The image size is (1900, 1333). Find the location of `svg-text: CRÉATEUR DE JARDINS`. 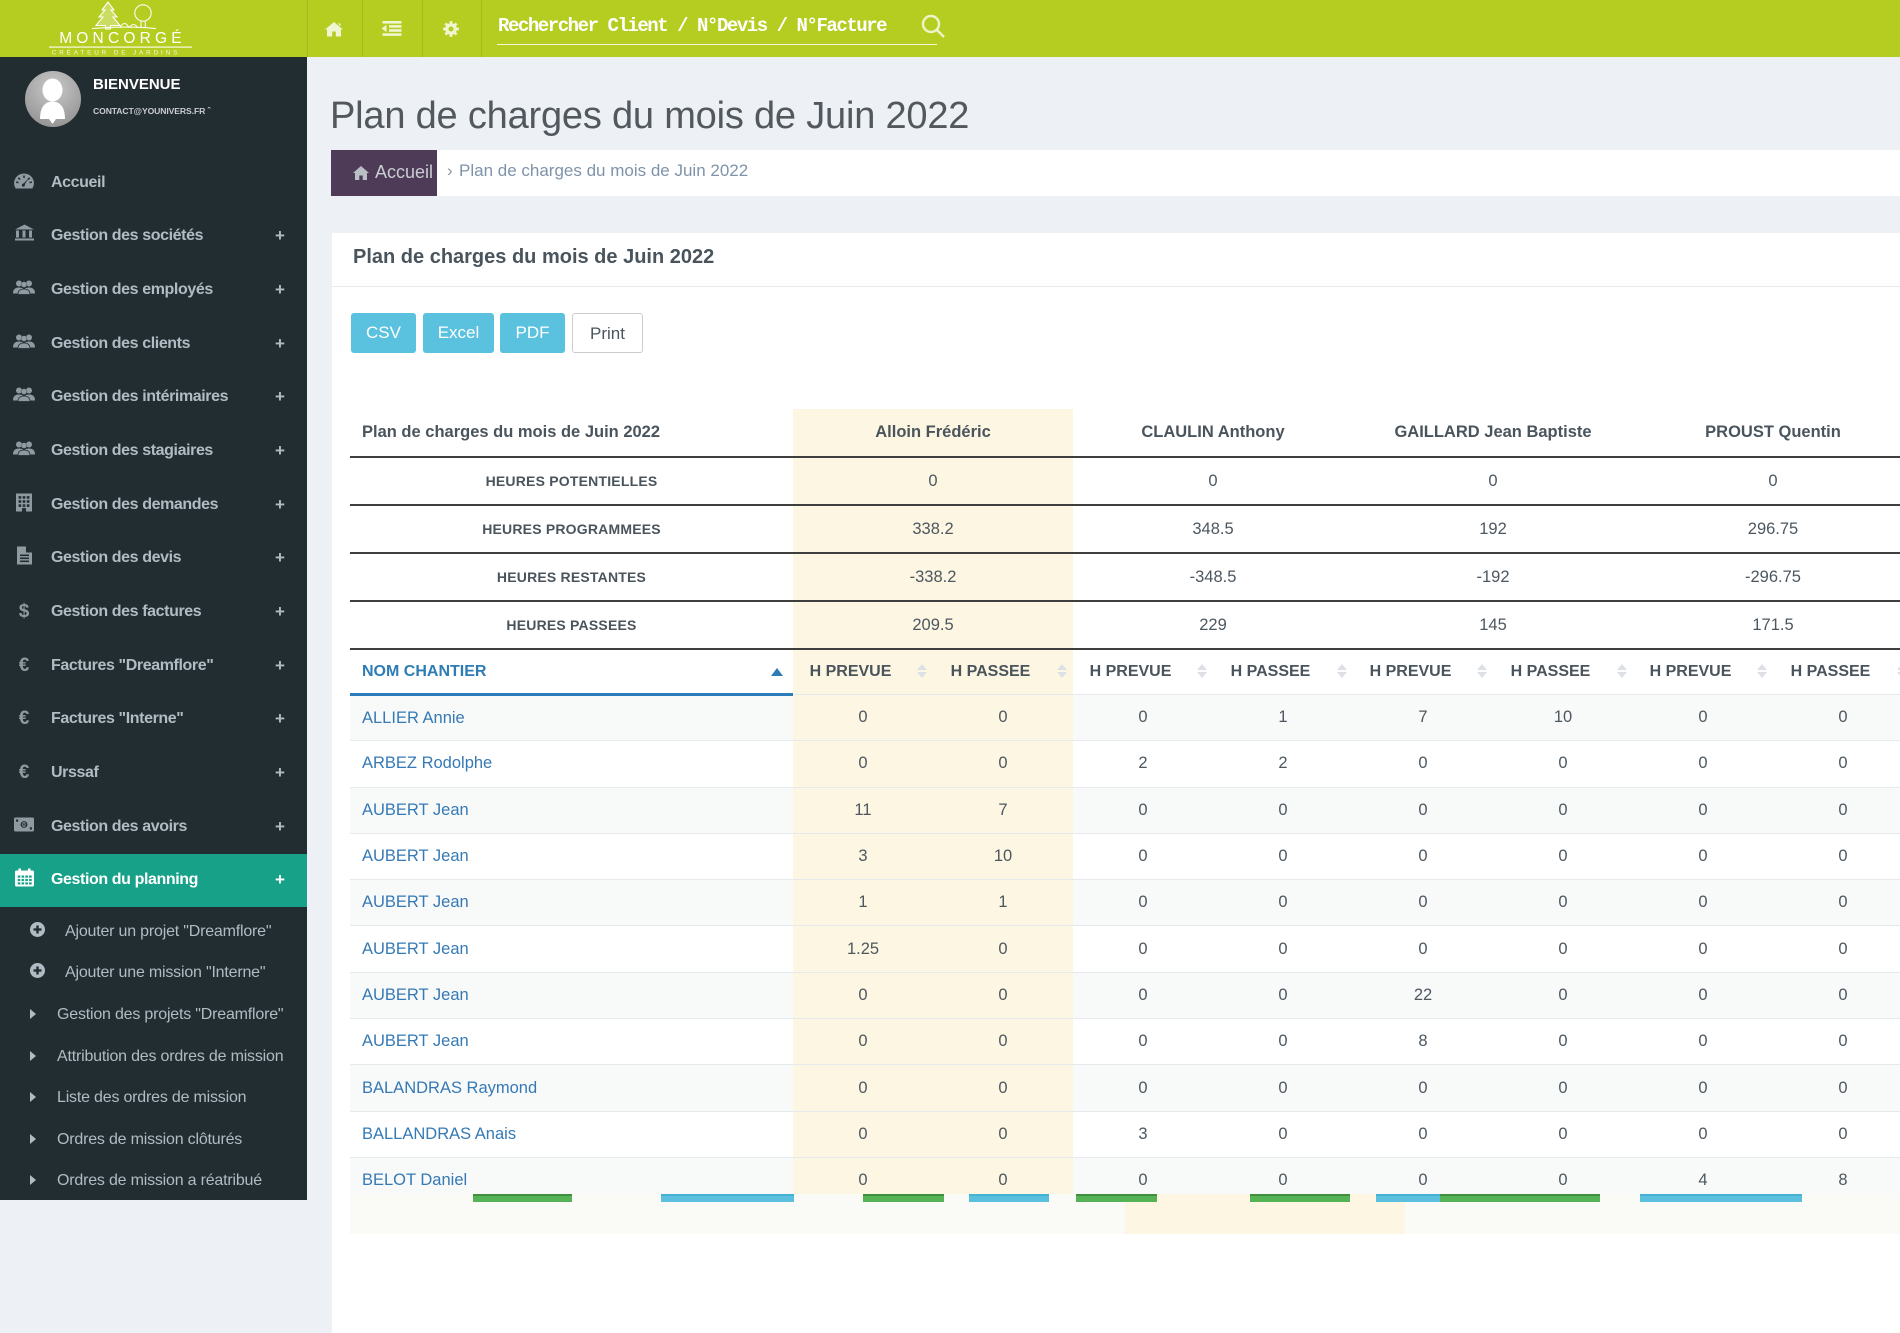

svg-text: CRÉATEUR DE JARDINS is located at coordinates (116, 52).